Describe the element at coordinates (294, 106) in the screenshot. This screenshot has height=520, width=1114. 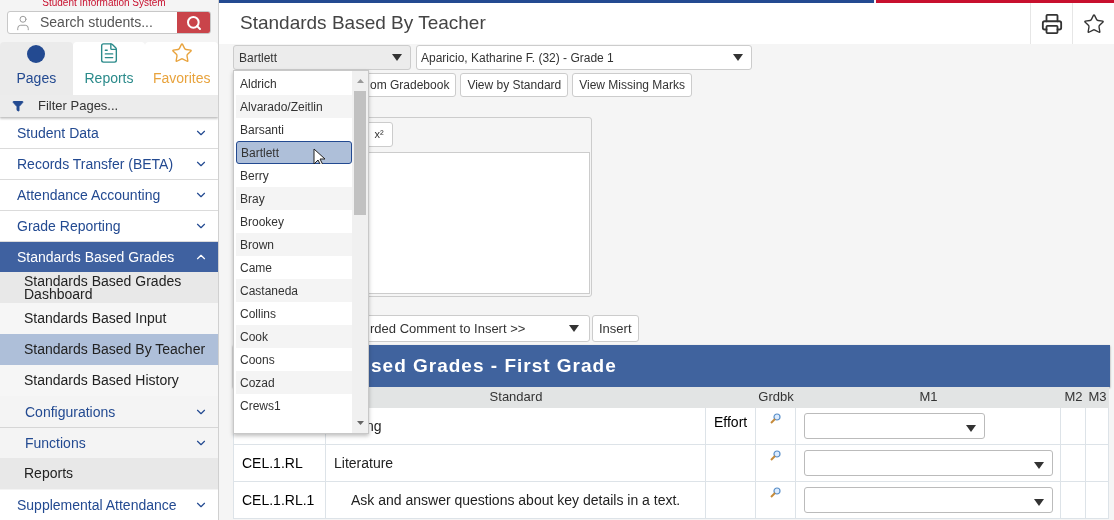
I see `dropdown-option: Alvarado/Zeitlin` at that location.